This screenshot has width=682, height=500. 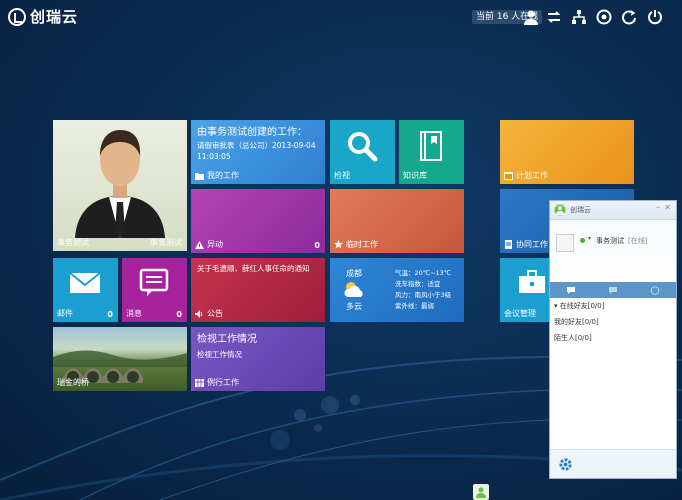 I want to click on taskbar-chat-icon, so click(x=481, y=492).